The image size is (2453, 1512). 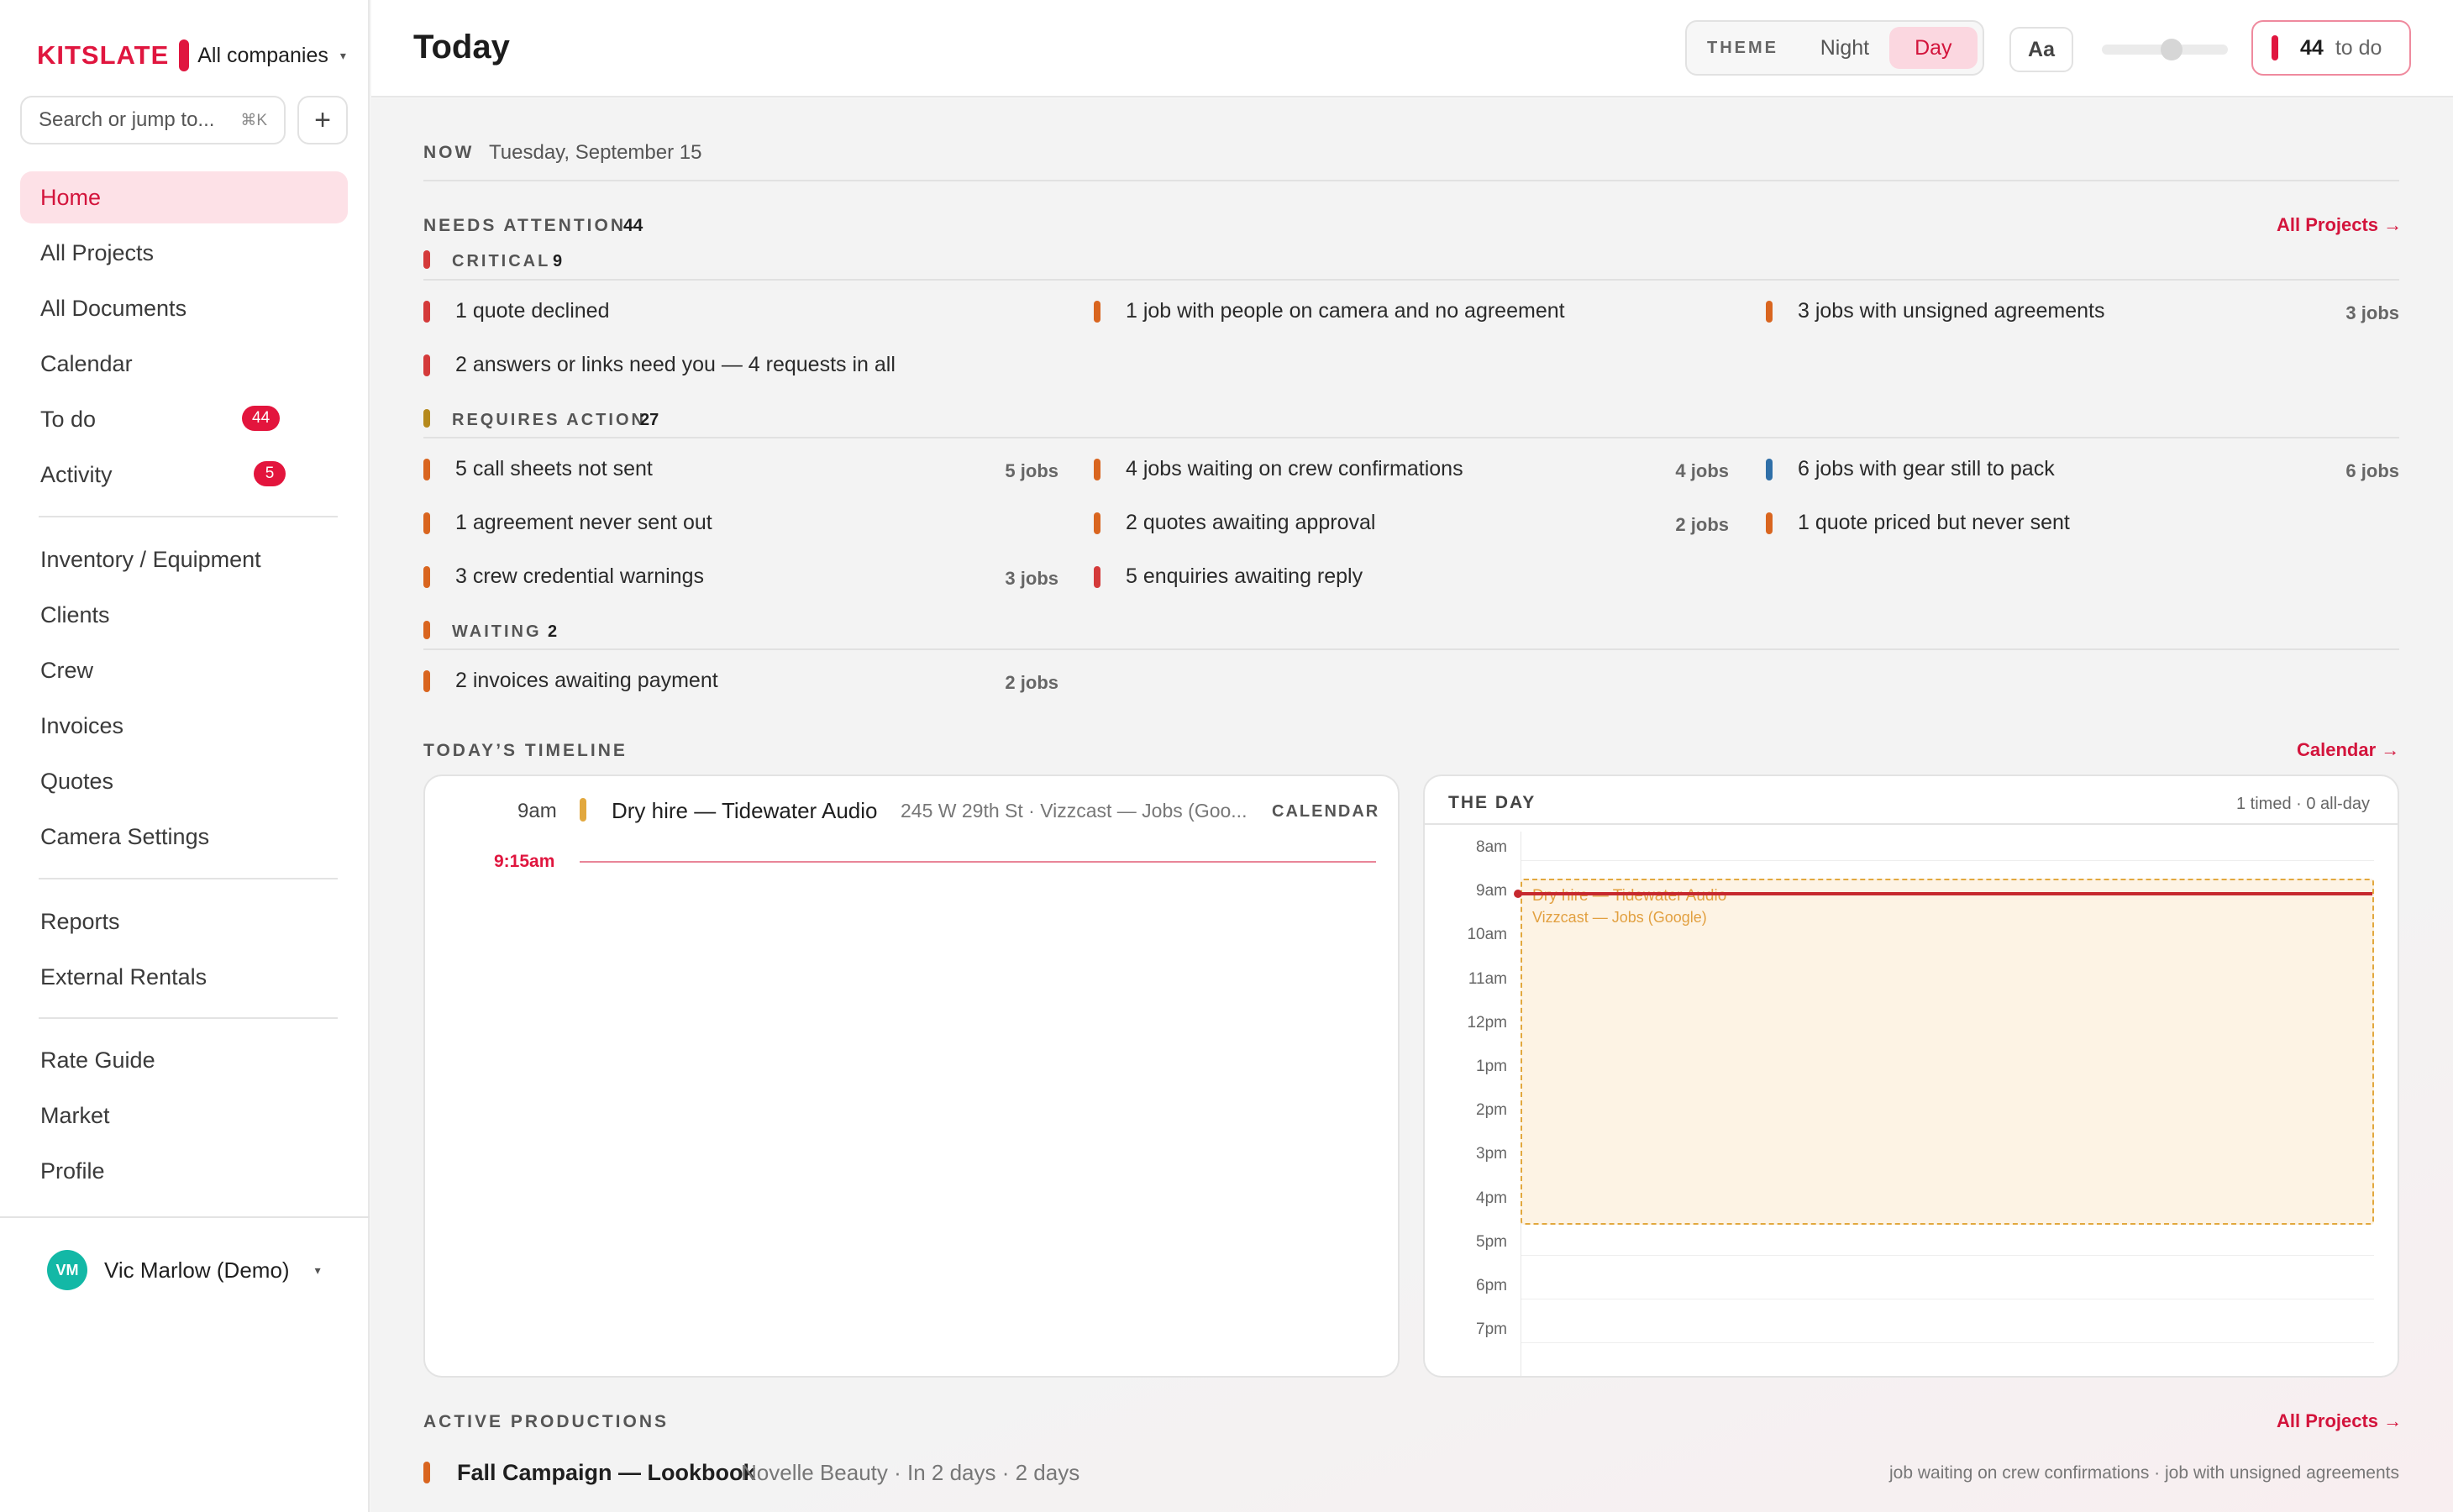 I want to click on sidebar-item-camera-settings: Camera Settings, so click(x=184, y=837).